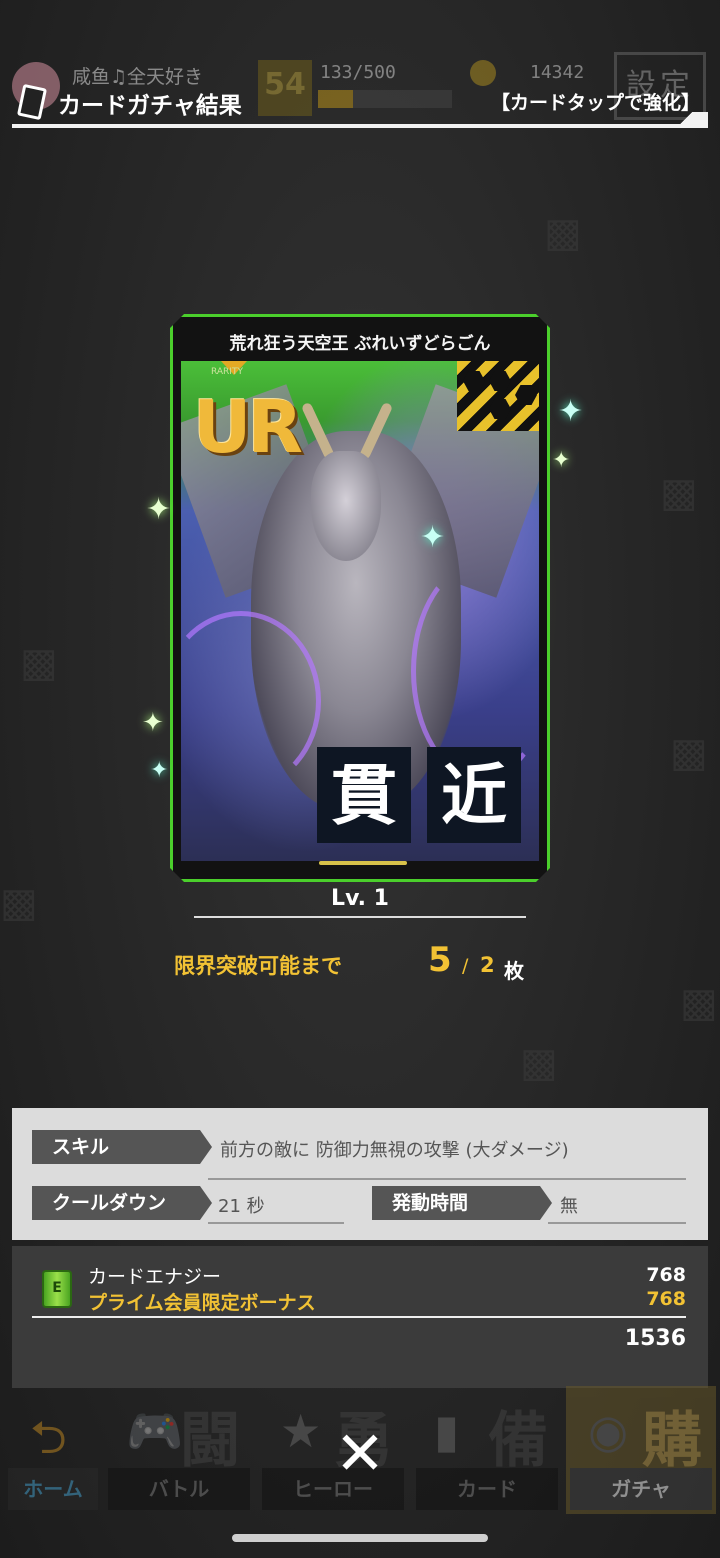 The height and width of the screenshot is (1558, 720). Describe the element at coordinates (447, 1179) in the screenshot. I see `skill-divider` at that location.